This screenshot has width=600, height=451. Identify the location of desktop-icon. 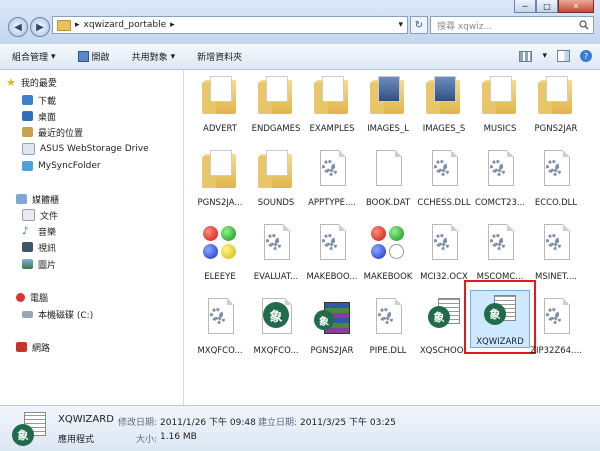
(27, 116).